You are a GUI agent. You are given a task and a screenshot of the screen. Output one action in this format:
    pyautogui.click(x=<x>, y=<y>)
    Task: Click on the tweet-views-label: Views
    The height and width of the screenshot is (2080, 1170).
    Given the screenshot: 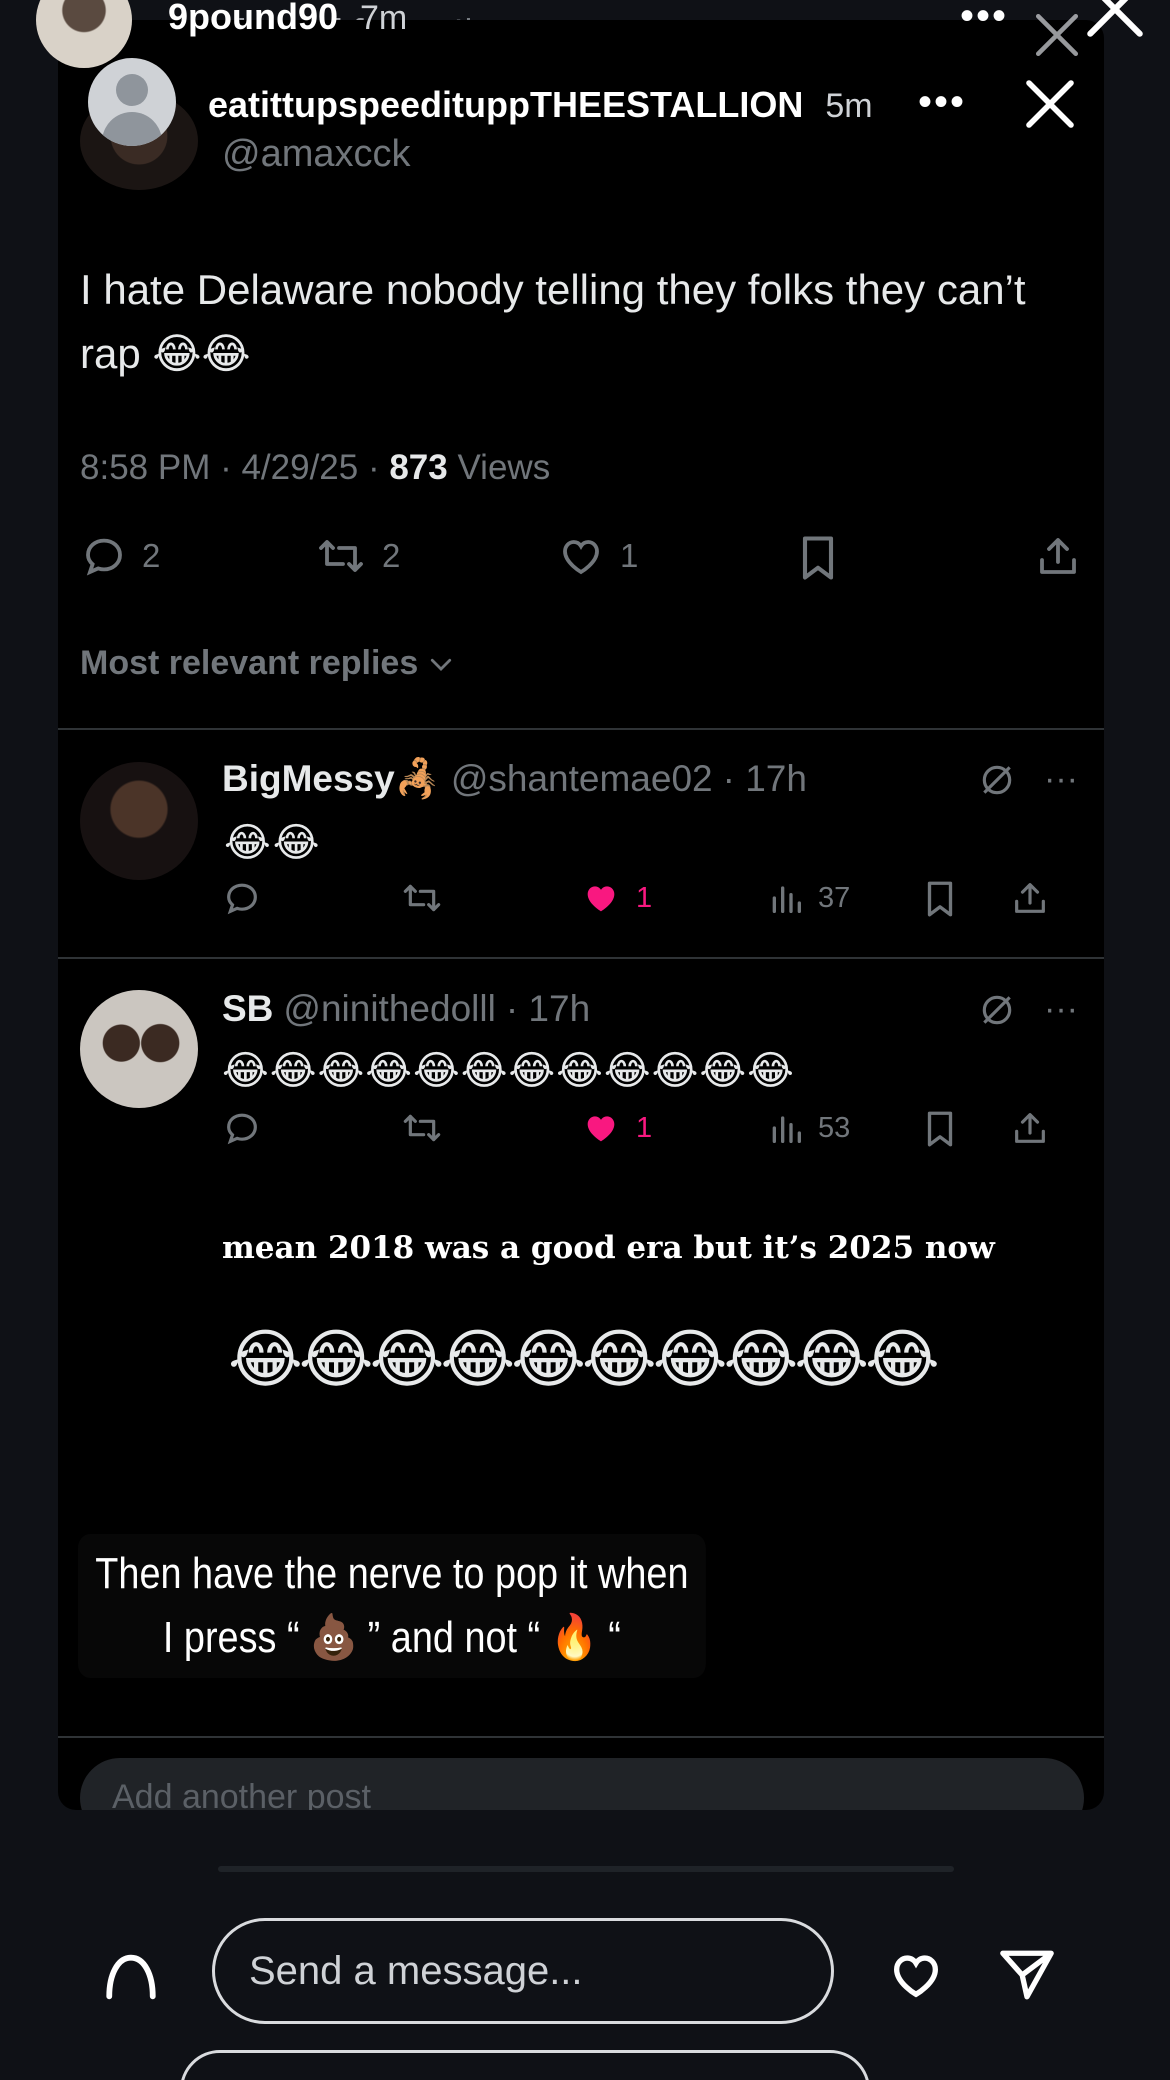 What is the action you would take?
    pyautogui.click(x=499, y=467)
    